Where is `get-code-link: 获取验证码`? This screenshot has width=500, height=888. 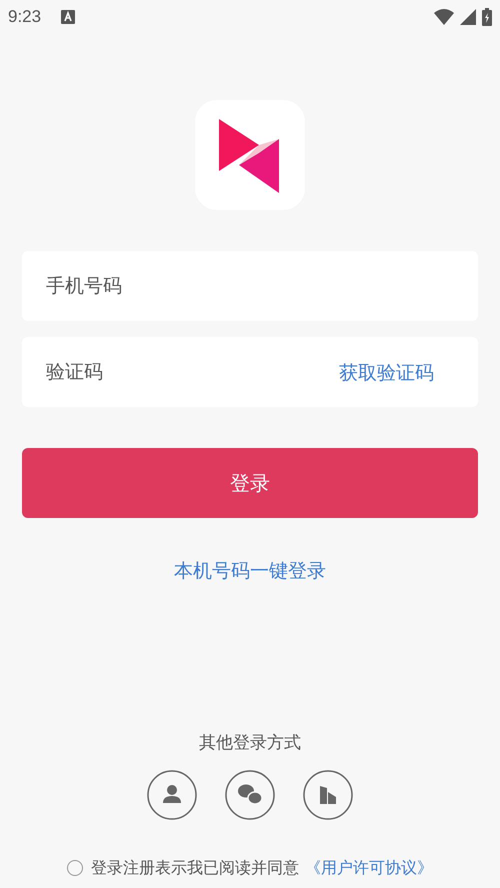 get-code-link: 获取验证码 is located at coordinates (386, 373).